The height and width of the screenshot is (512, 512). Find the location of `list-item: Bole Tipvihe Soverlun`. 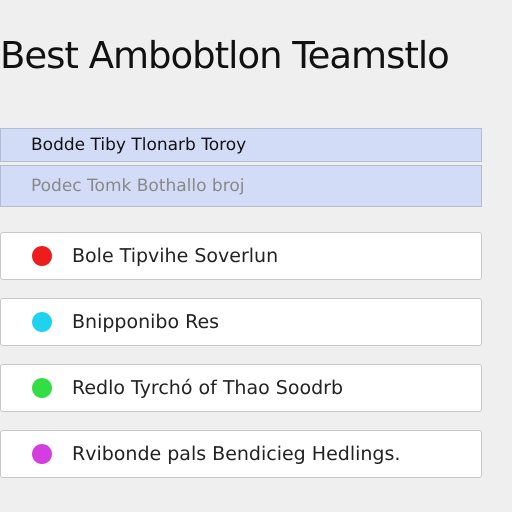

list-item: Bole Tipvihe Soverlun is located at coordinates (241, 256).